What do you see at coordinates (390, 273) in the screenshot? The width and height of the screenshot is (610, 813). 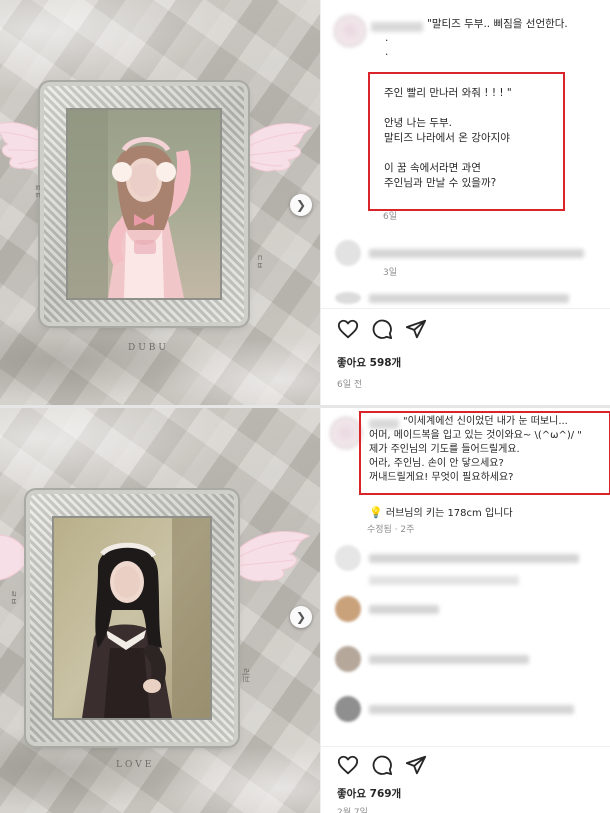 I see `comment-timestamp: 3일` at bounding box center [390, 273].